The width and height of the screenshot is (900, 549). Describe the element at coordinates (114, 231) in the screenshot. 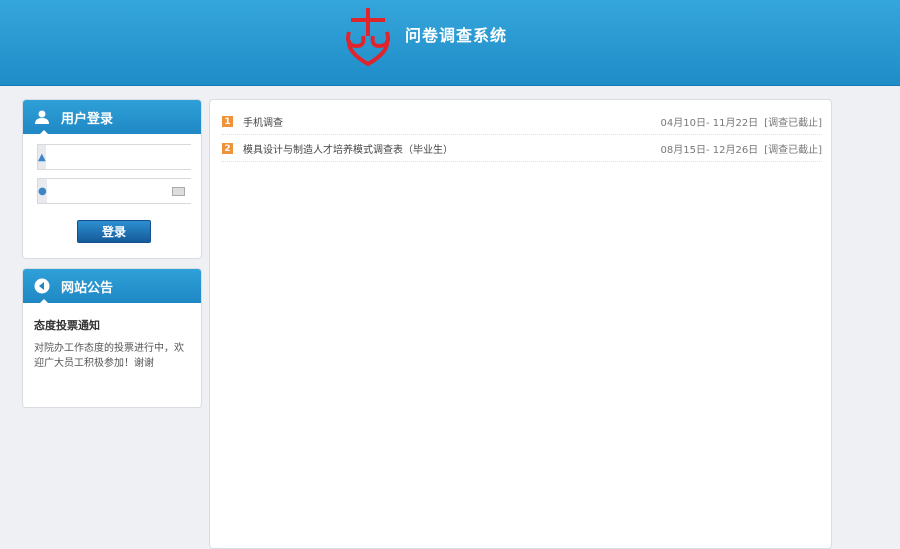

I see `login-button: 登录` at that location.